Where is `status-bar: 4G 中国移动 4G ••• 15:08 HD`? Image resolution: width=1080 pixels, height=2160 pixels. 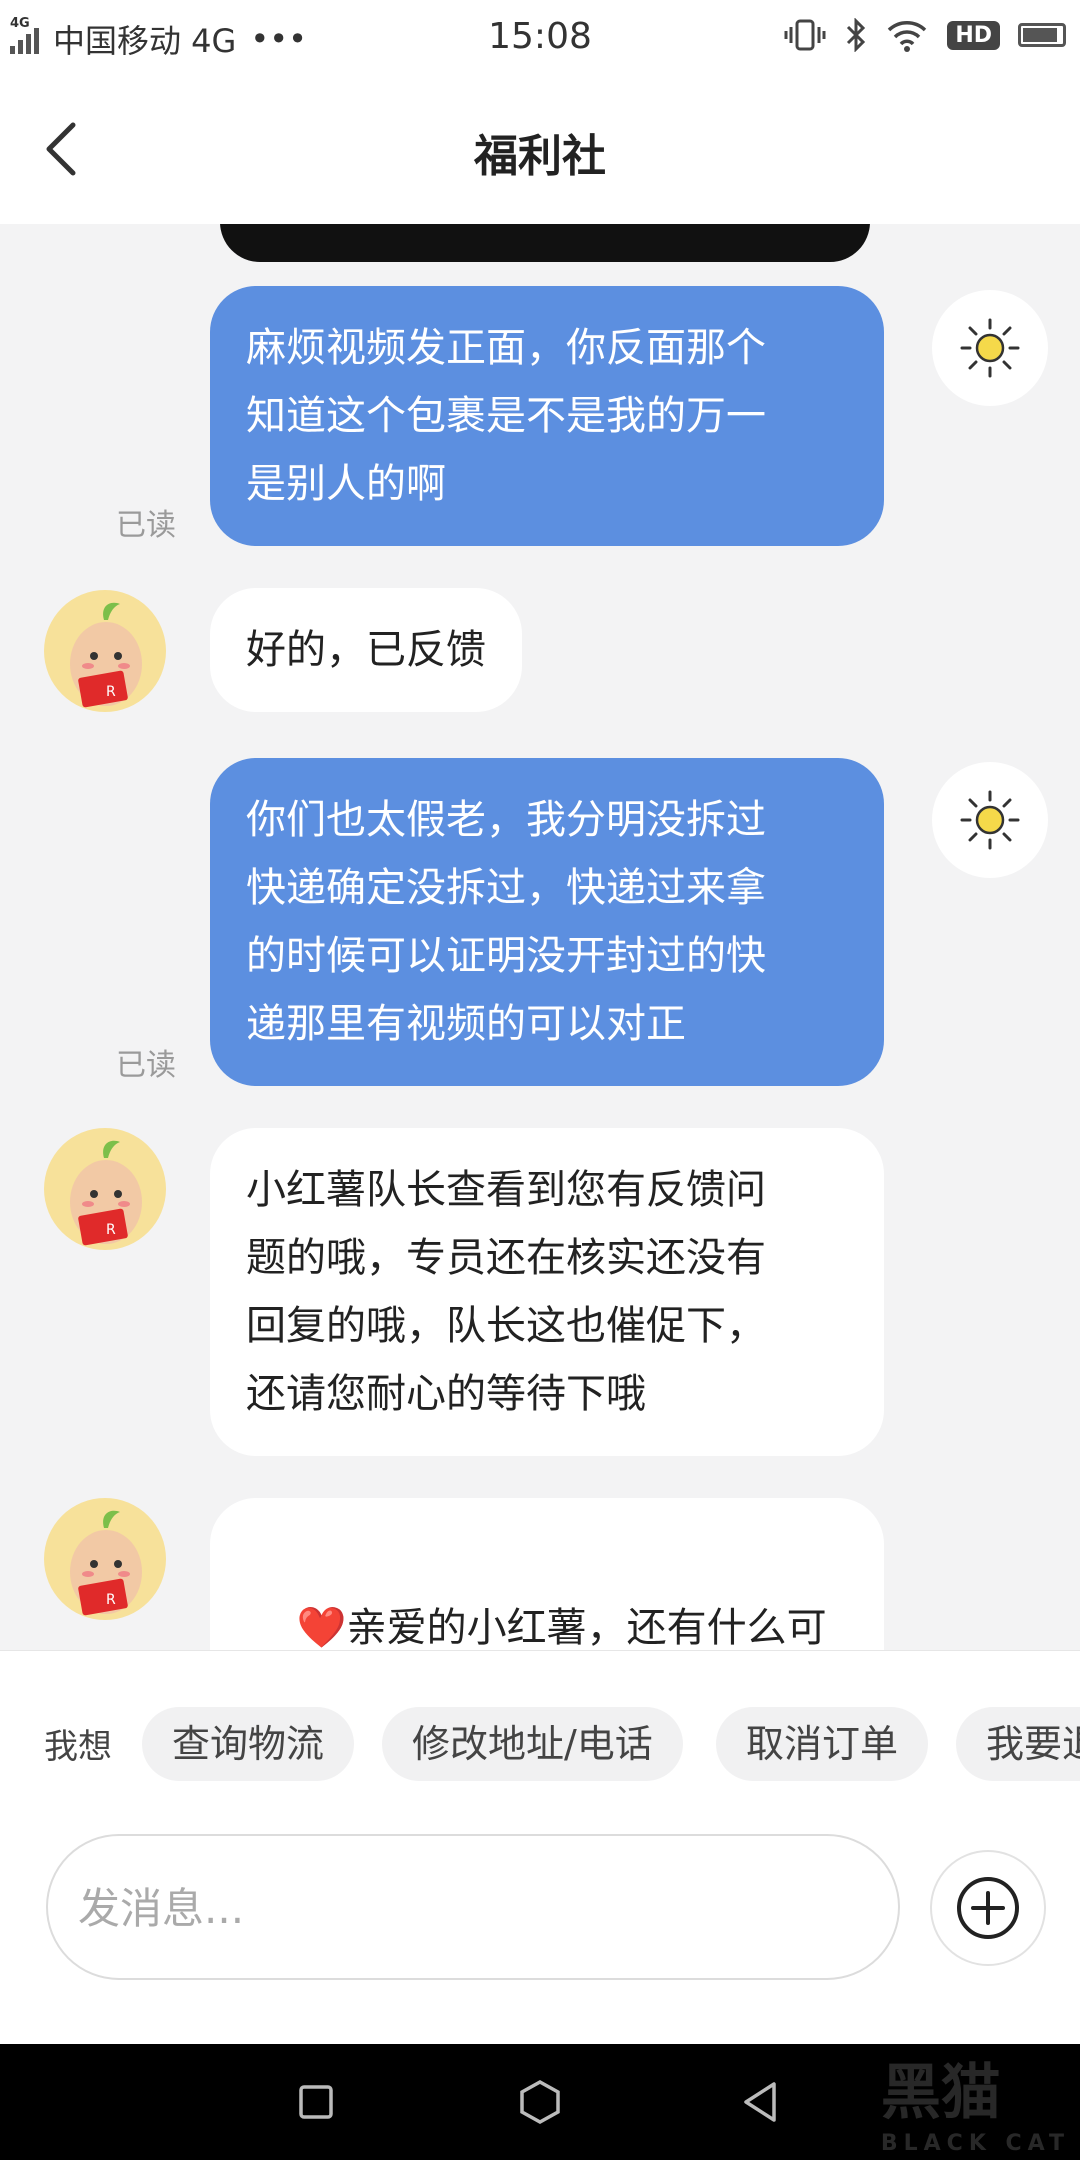 status-bar: 4G 中国移动 4G ••• 15:08 HD is located at coordinates (540, 37).